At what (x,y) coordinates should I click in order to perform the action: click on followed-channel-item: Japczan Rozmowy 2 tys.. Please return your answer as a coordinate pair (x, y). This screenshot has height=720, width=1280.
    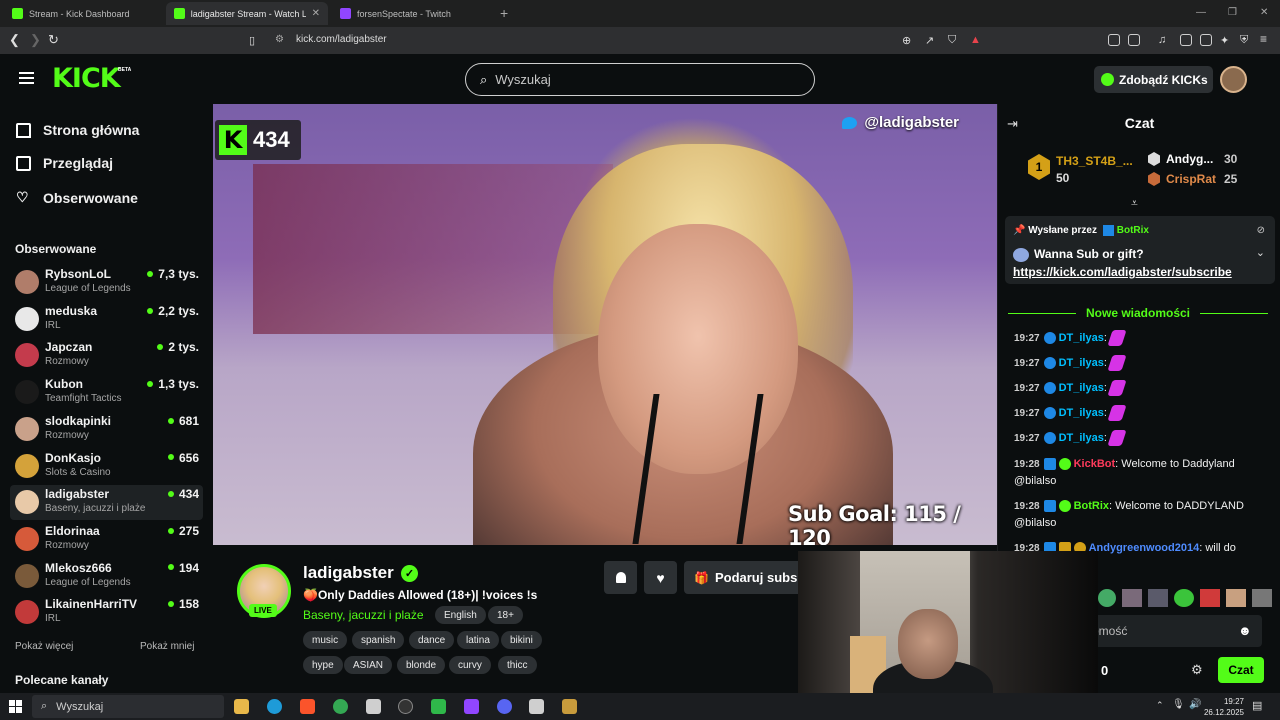
    Looking at the image, I should click on (106, 355).